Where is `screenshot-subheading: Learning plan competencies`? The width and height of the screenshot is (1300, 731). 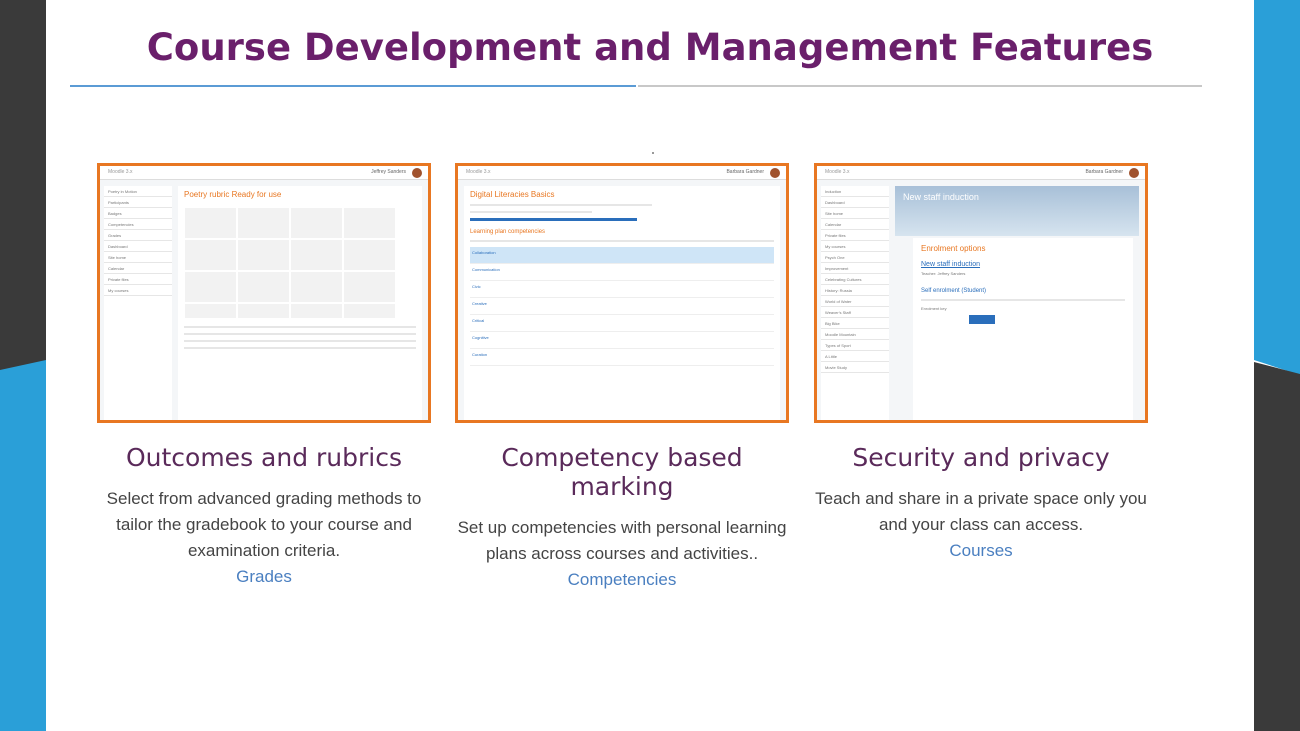
screenshot-subheading: Learning plan competencies is located at coordinates (508, 232).